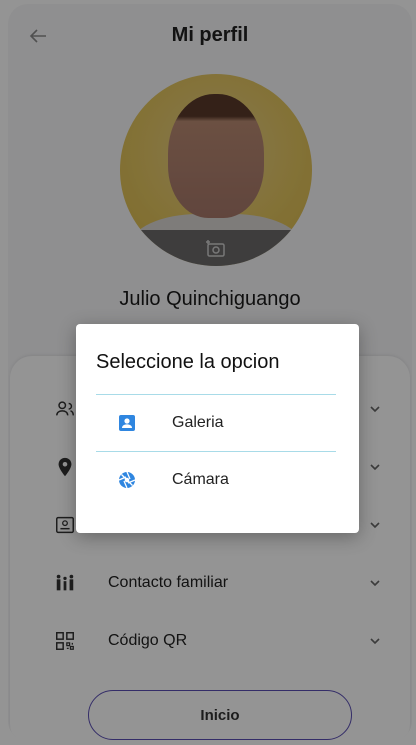  What do you see at coordinates (200, 479) in the screenshot?
I see `option-label: Cámara` at bounding box center [200, 479].